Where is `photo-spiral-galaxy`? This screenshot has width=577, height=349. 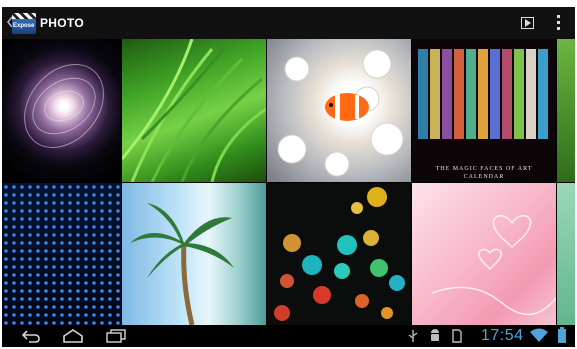 photo-spiral-galaxy is located at coordinates (61, 110).